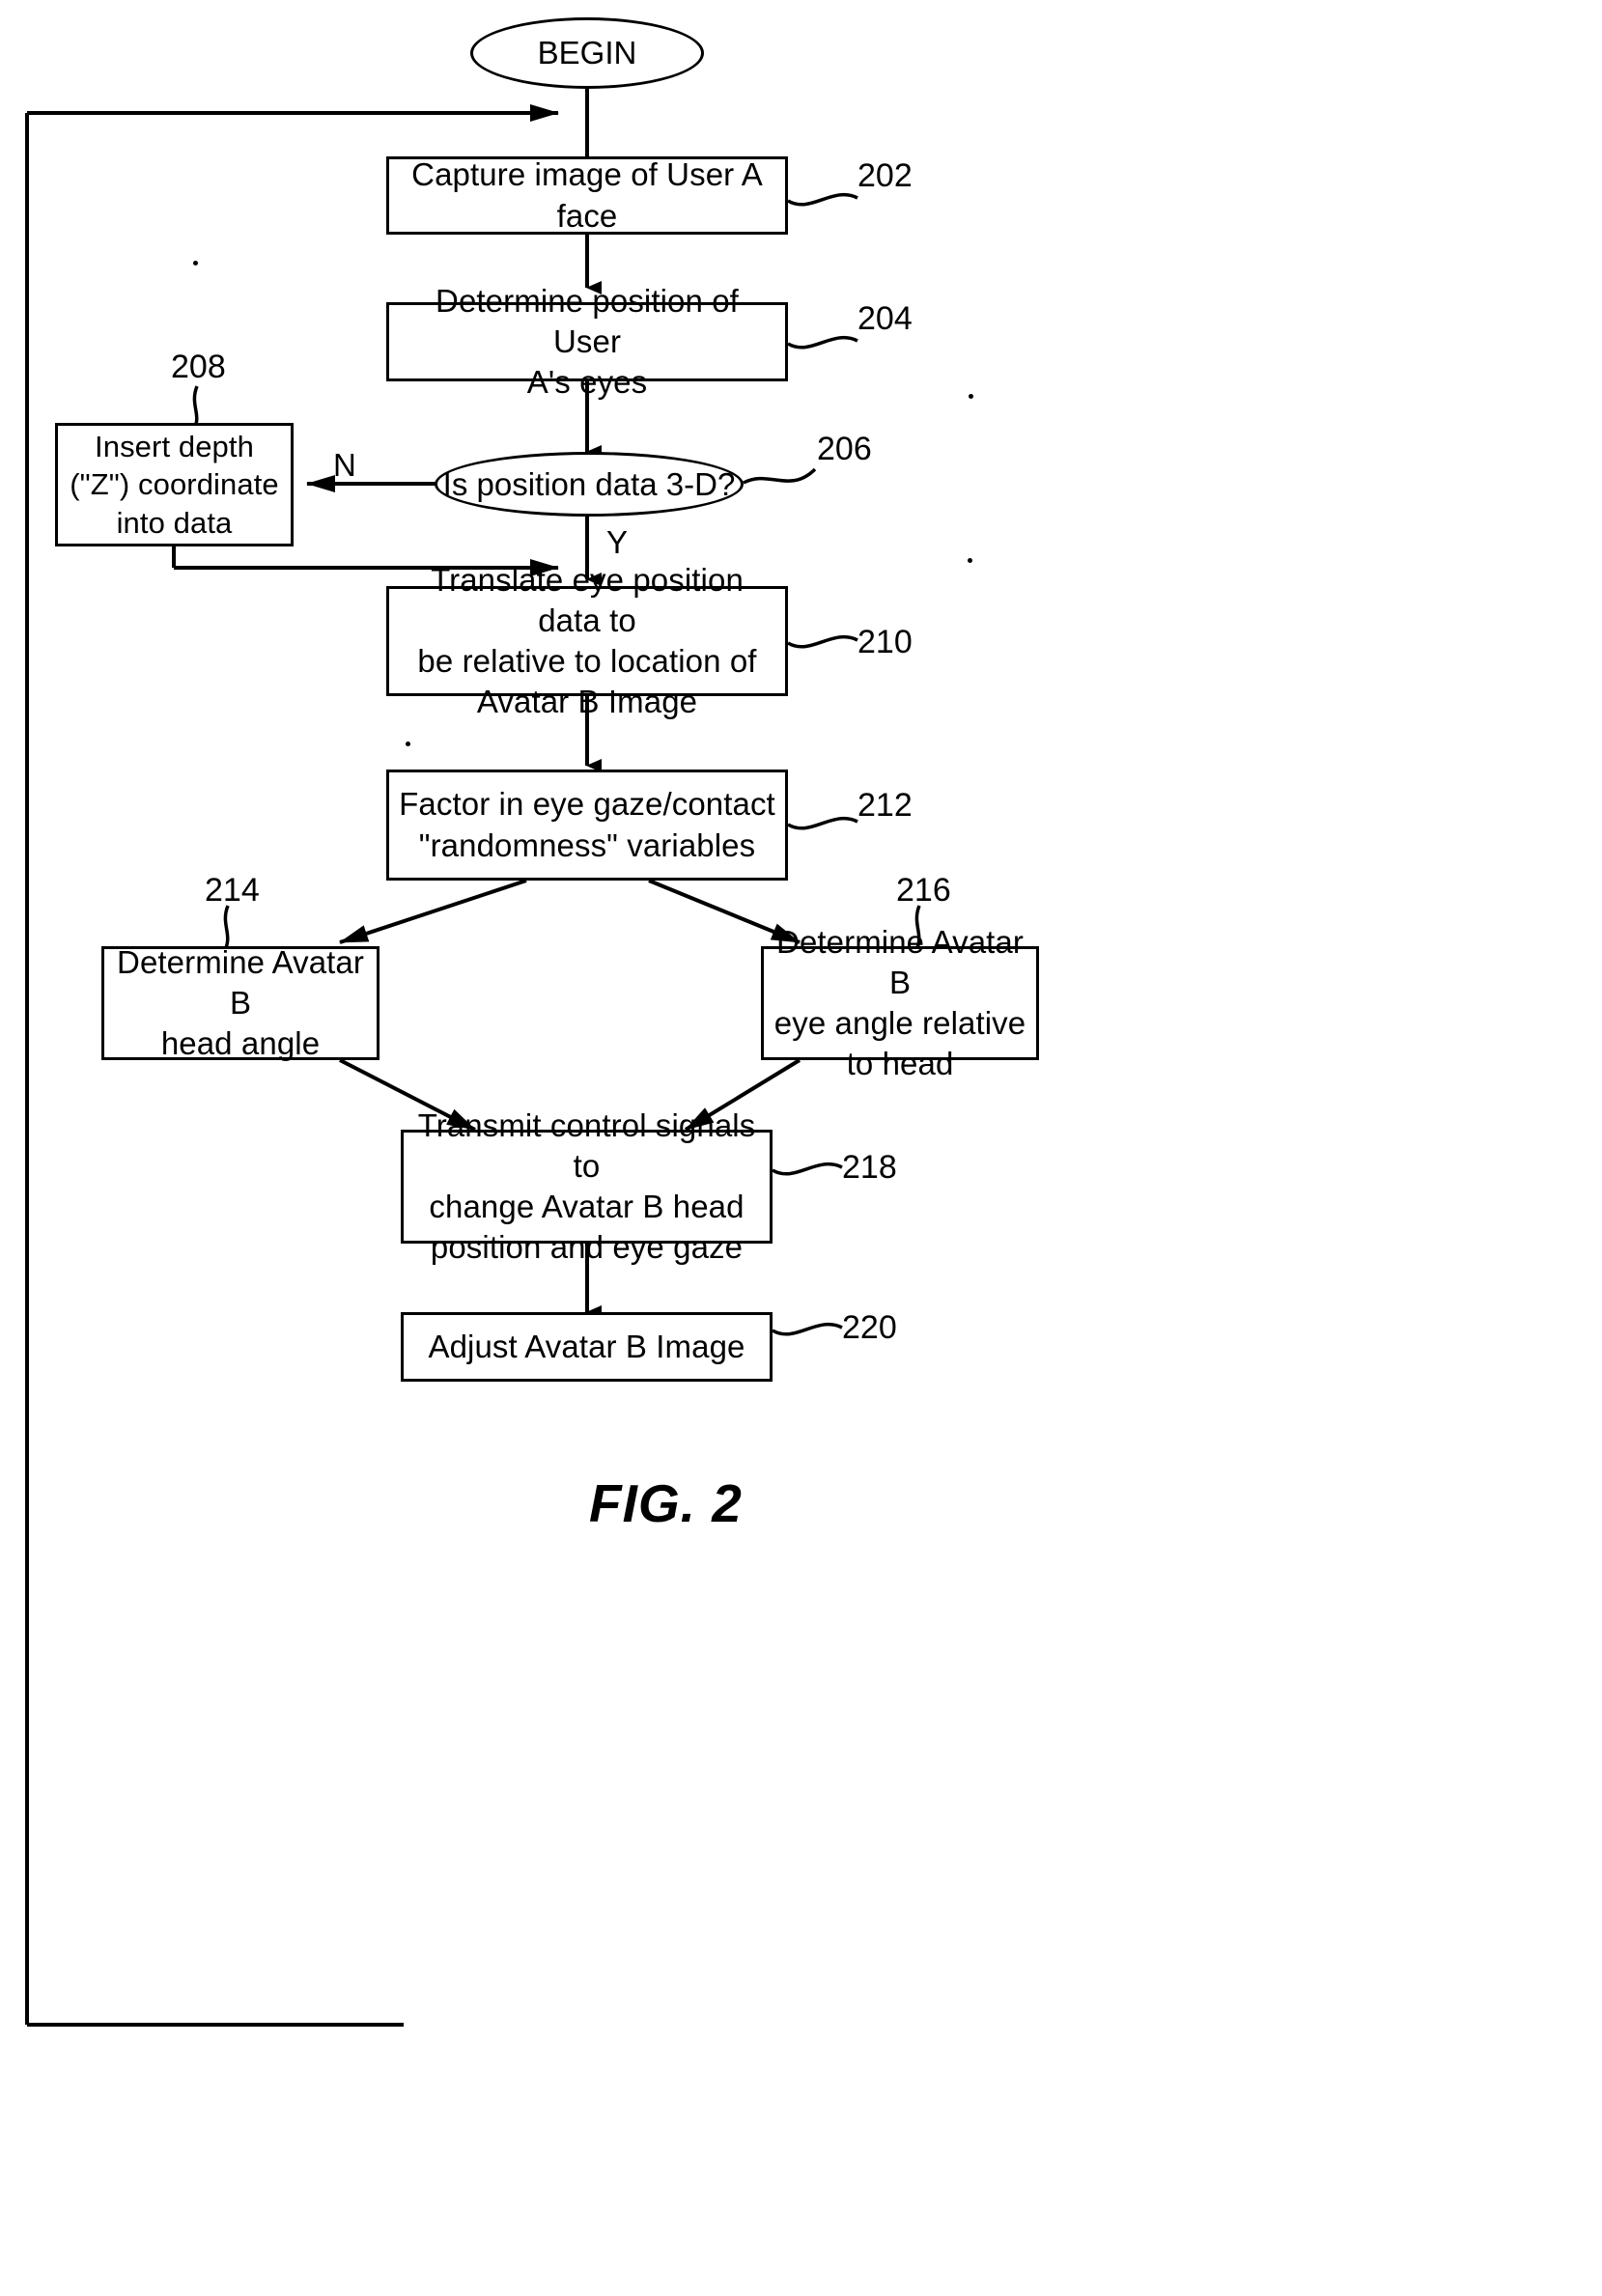  I want to click on node-220-adjust-avatar-image: Adjust Avatar B Image, so click(587, 1347).